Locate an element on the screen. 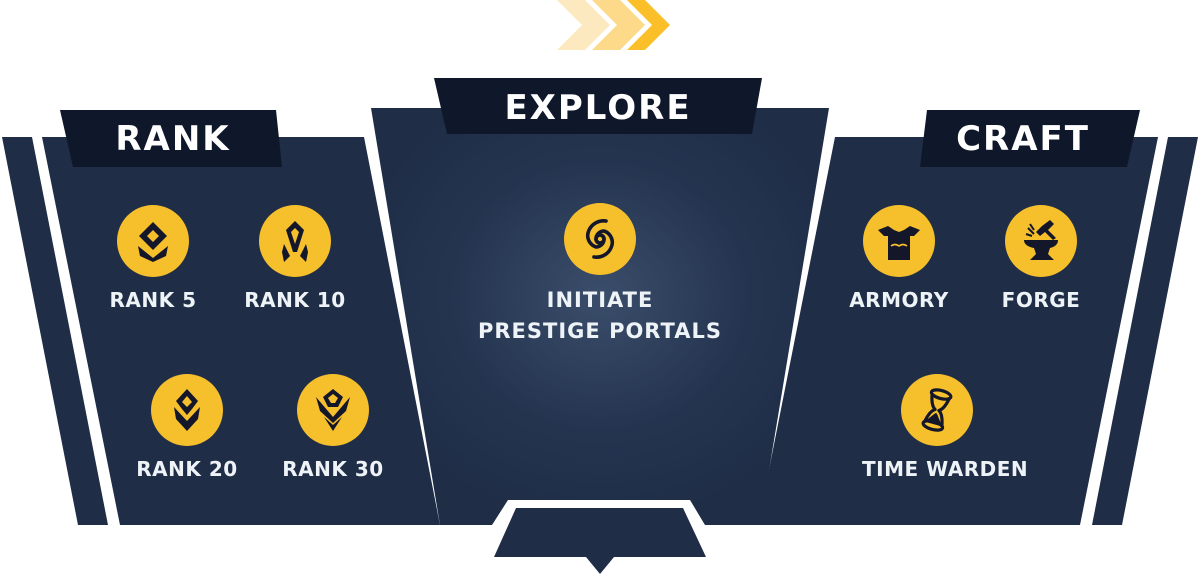 The height and width of the screenshot is (576, 1200). forge-node: FORGE is located at coordinates (1041, 259).